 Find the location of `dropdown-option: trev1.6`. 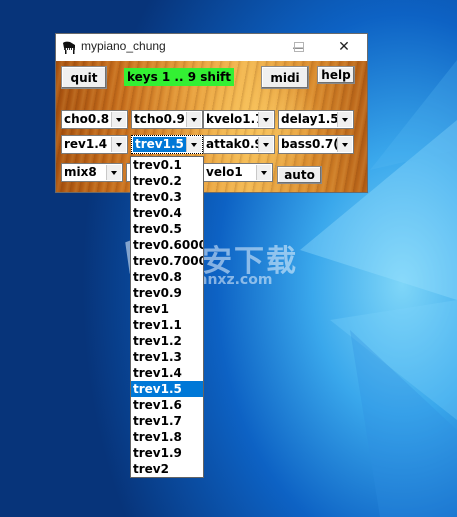

dropdown-option: trev1.6 is located at coordinates (167, 405).